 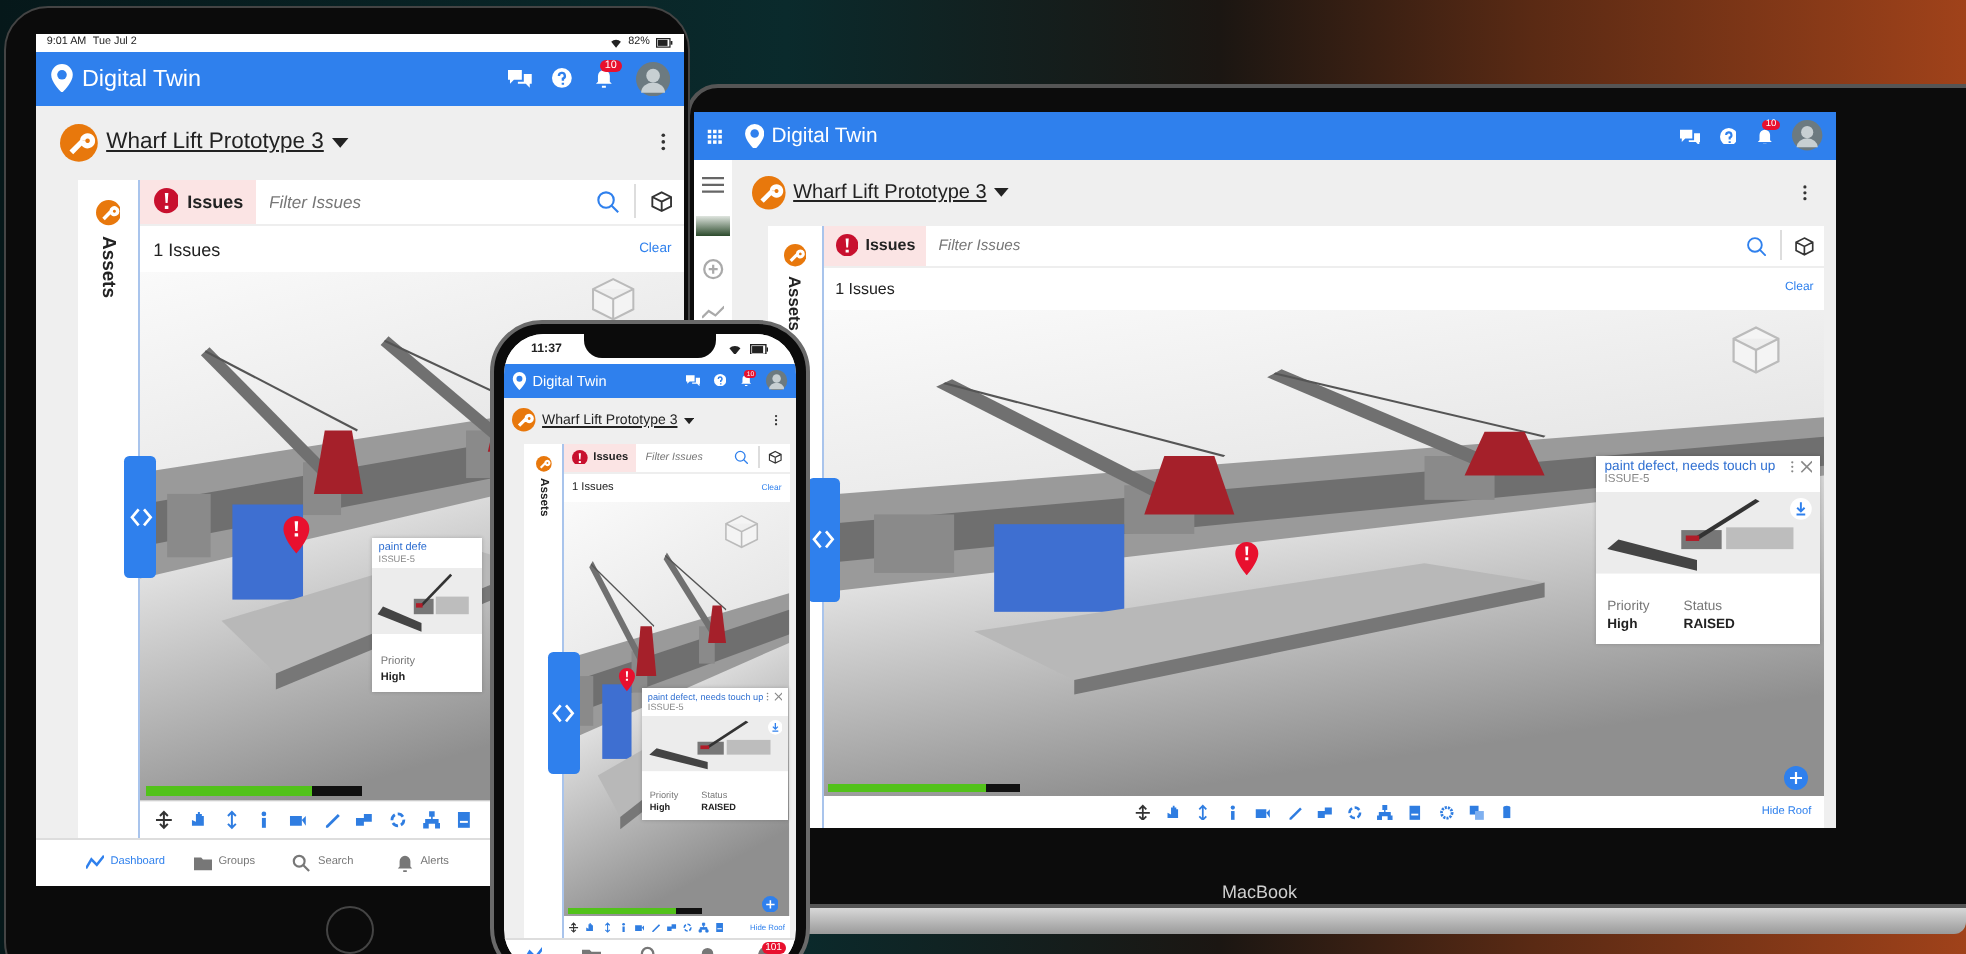 I want to click on person-icon, so click(x=623, y=928).